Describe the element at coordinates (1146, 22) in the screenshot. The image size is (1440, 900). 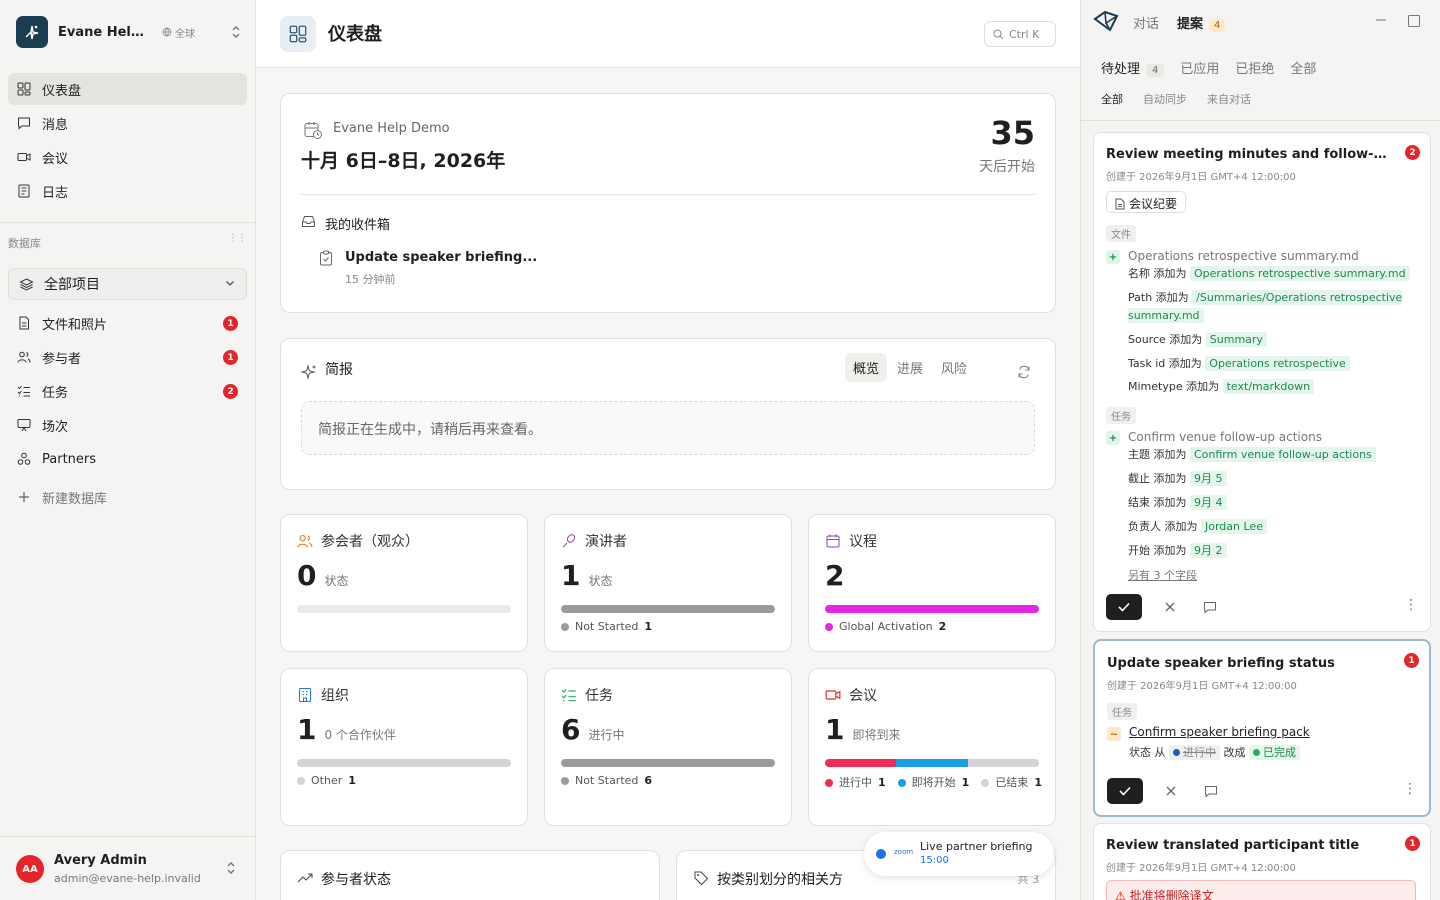
I see `tab-chat: 对话` at that location.